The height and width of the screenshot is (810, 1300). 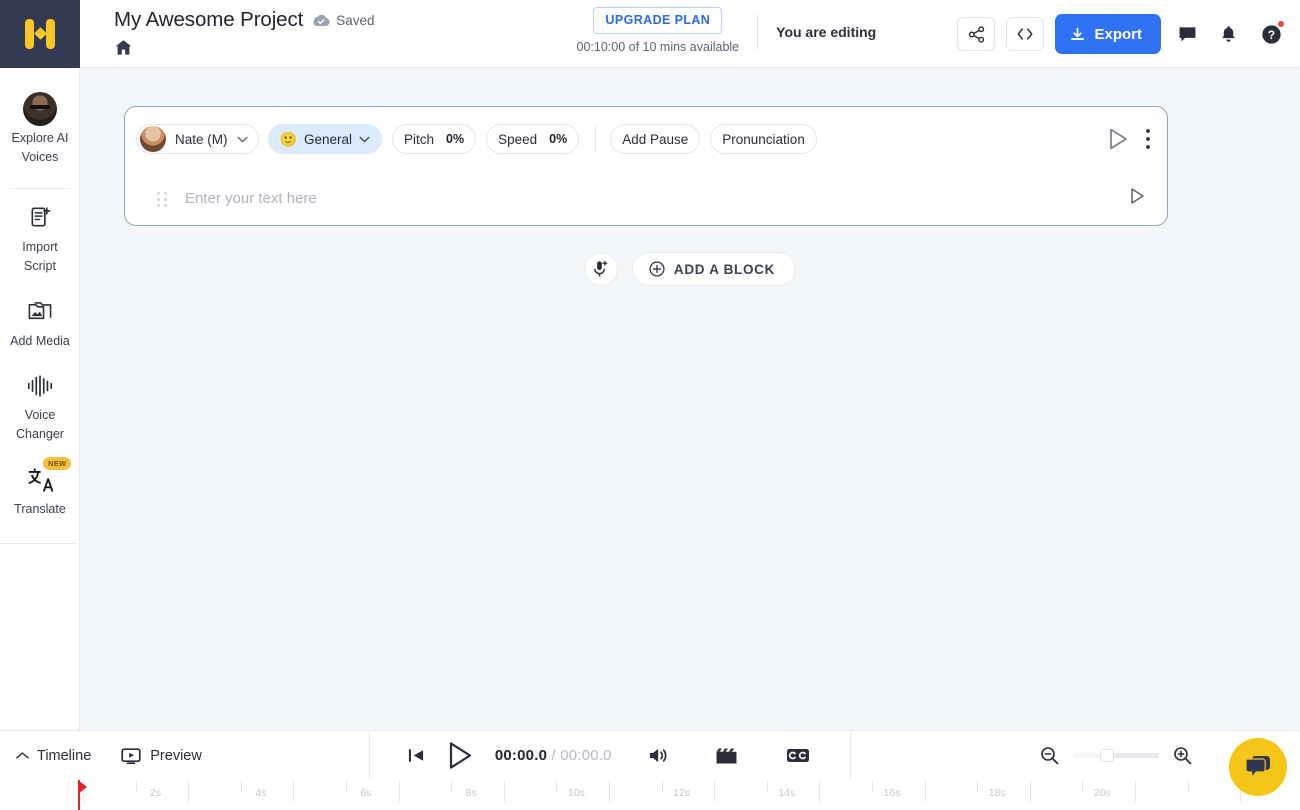 What do you see at coordinates (997, 793) in the screenshot?
I see `timeline-tick-label: 18s` at bounding box center [997, 793].